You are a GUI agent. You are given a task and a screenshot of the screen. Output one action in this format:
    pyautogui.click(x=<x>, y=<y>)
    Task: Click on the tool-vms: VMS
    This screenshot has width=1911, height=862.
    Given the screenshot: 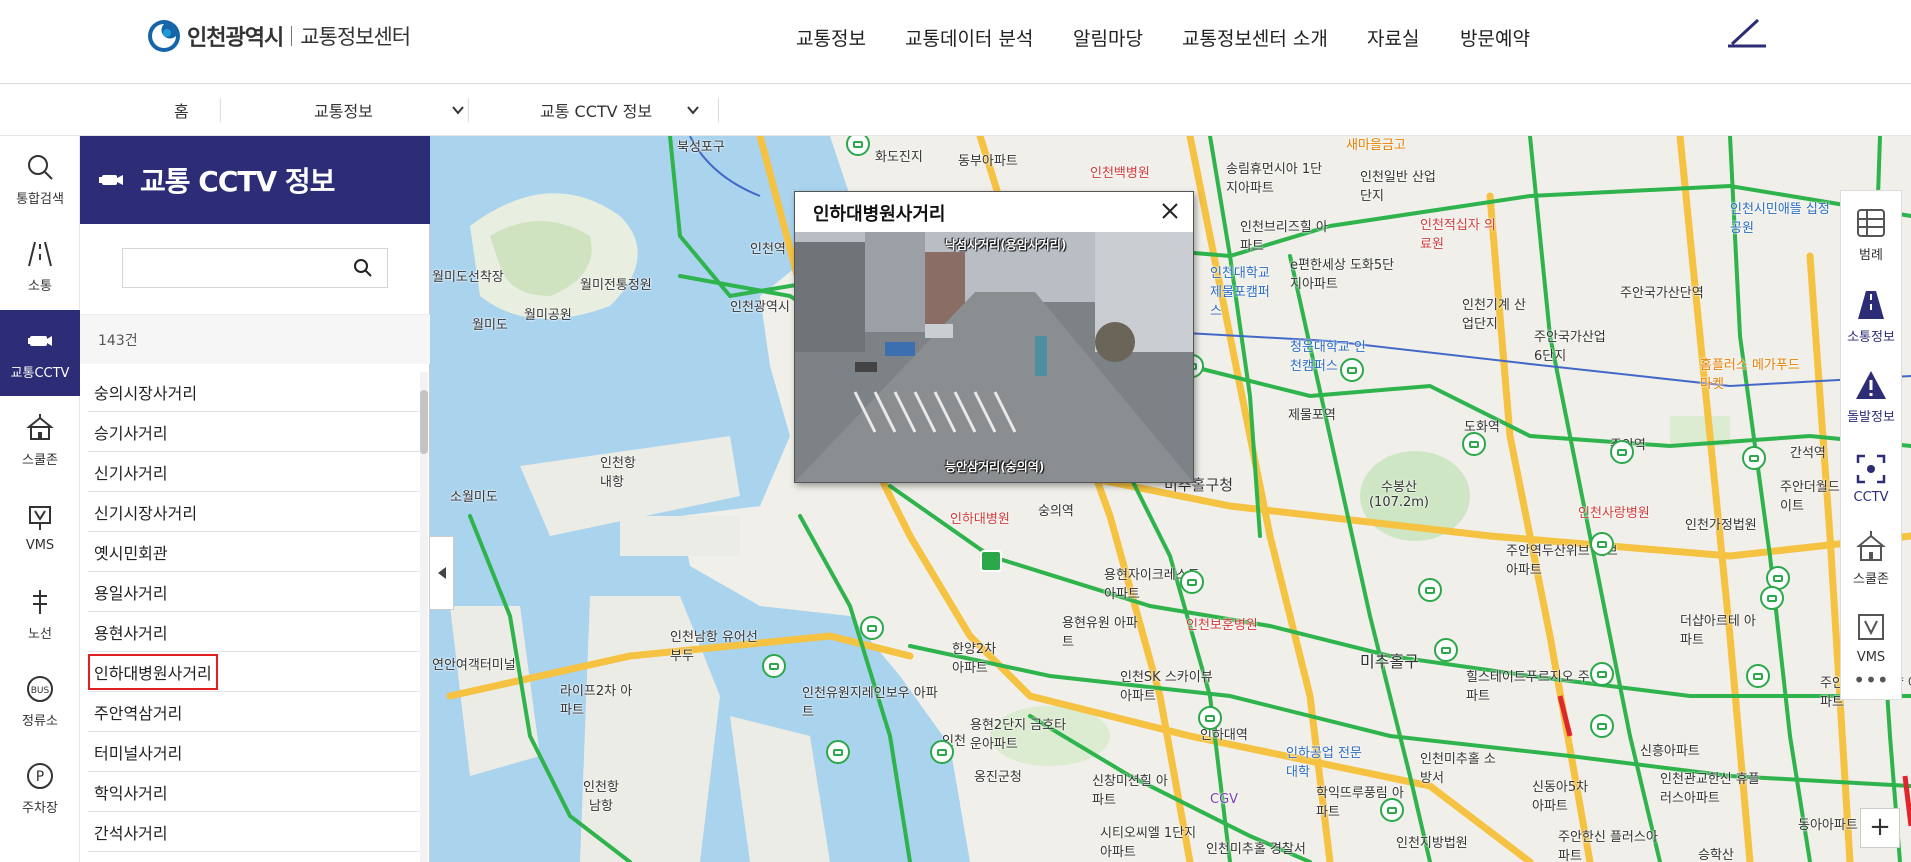 What is the action you would take?
    pyautogui.click(x=1871, y=638)
    